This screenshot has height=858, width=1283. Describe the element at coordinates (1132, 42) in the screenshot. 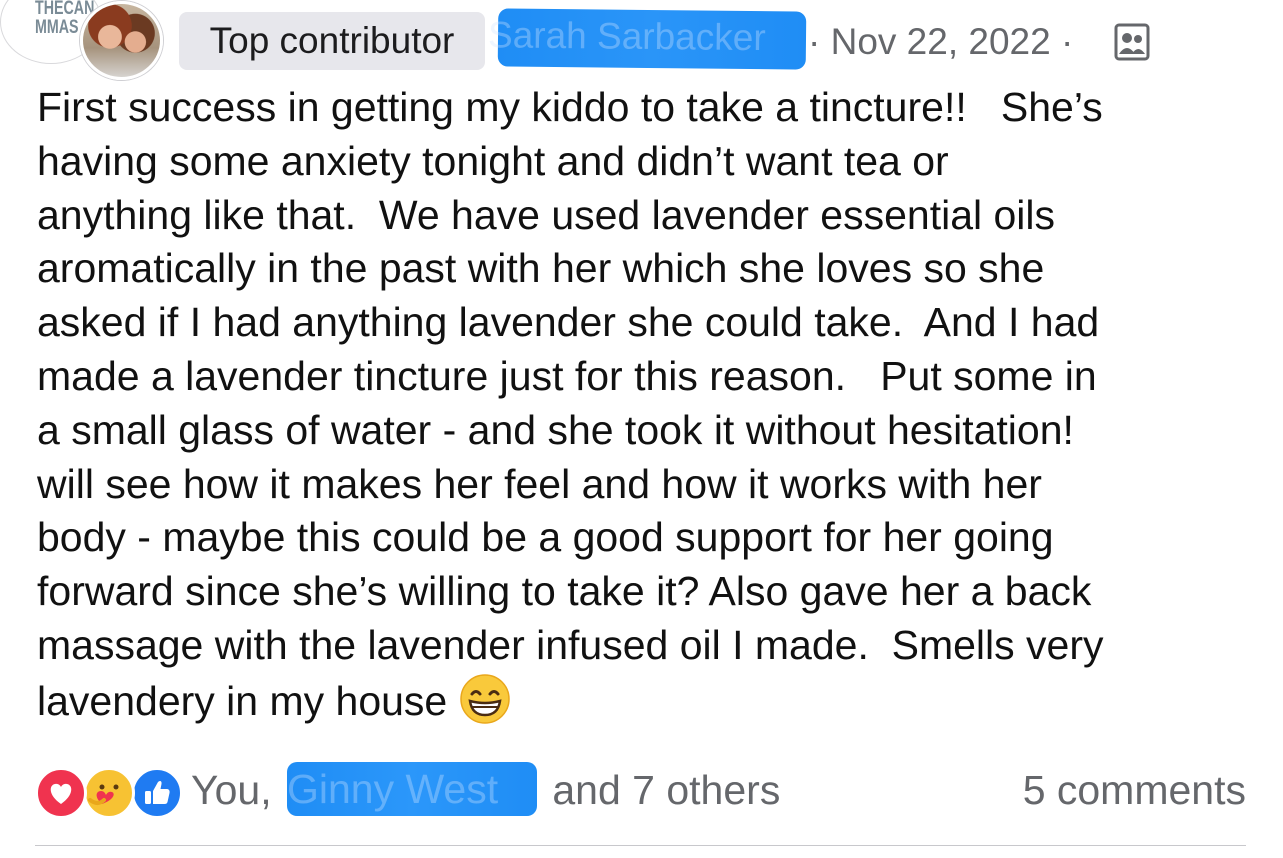

I see `group-members-icon` at that location.